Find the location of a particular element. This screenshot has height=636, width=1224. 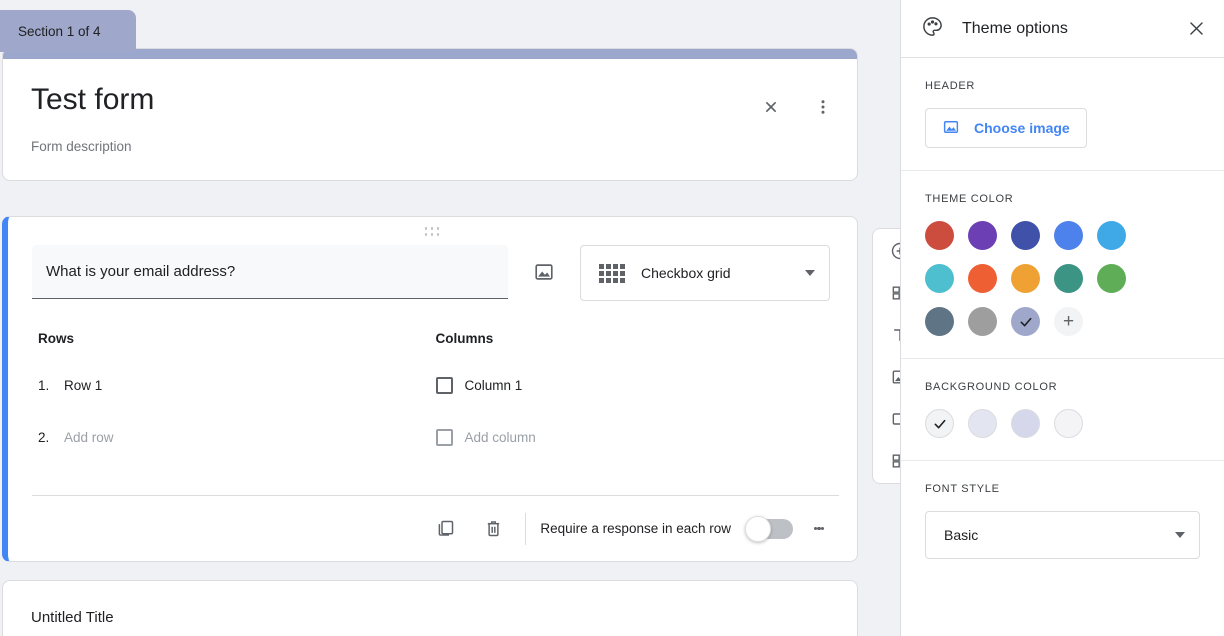

form-header-card: Test form Form description is located at coordinates (430, 114).